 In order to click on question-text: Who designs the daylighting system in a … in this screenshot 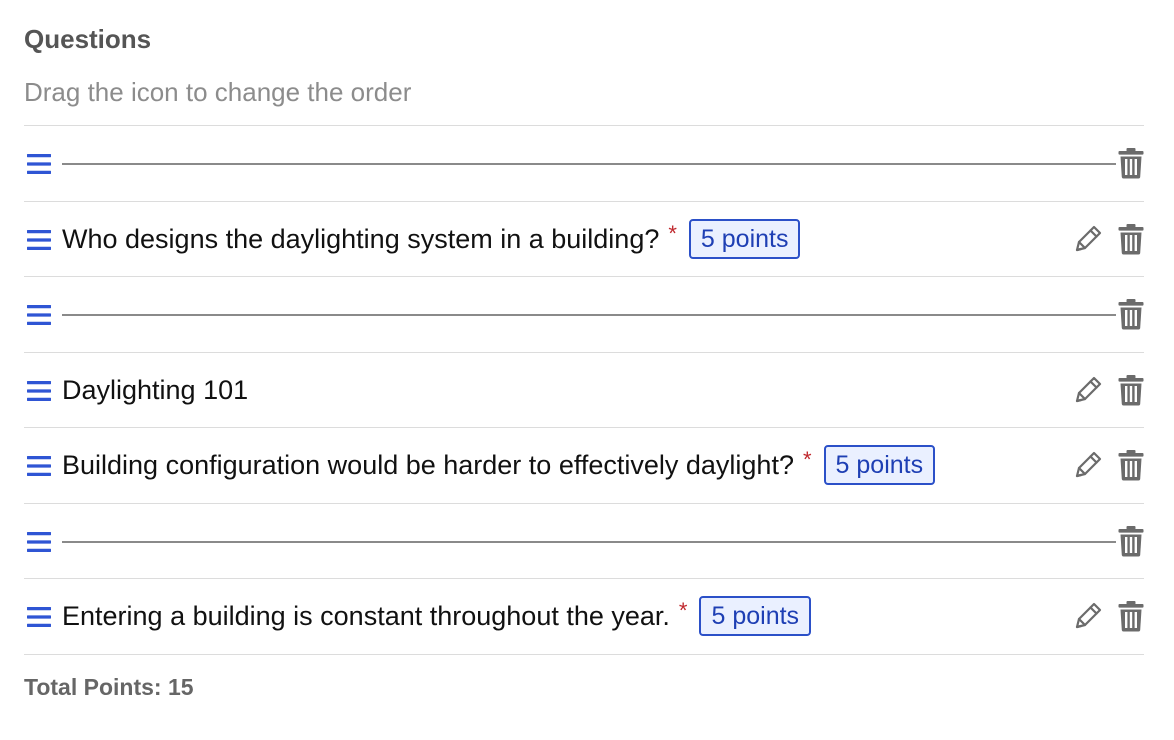, I will do `click(361, 238)`.